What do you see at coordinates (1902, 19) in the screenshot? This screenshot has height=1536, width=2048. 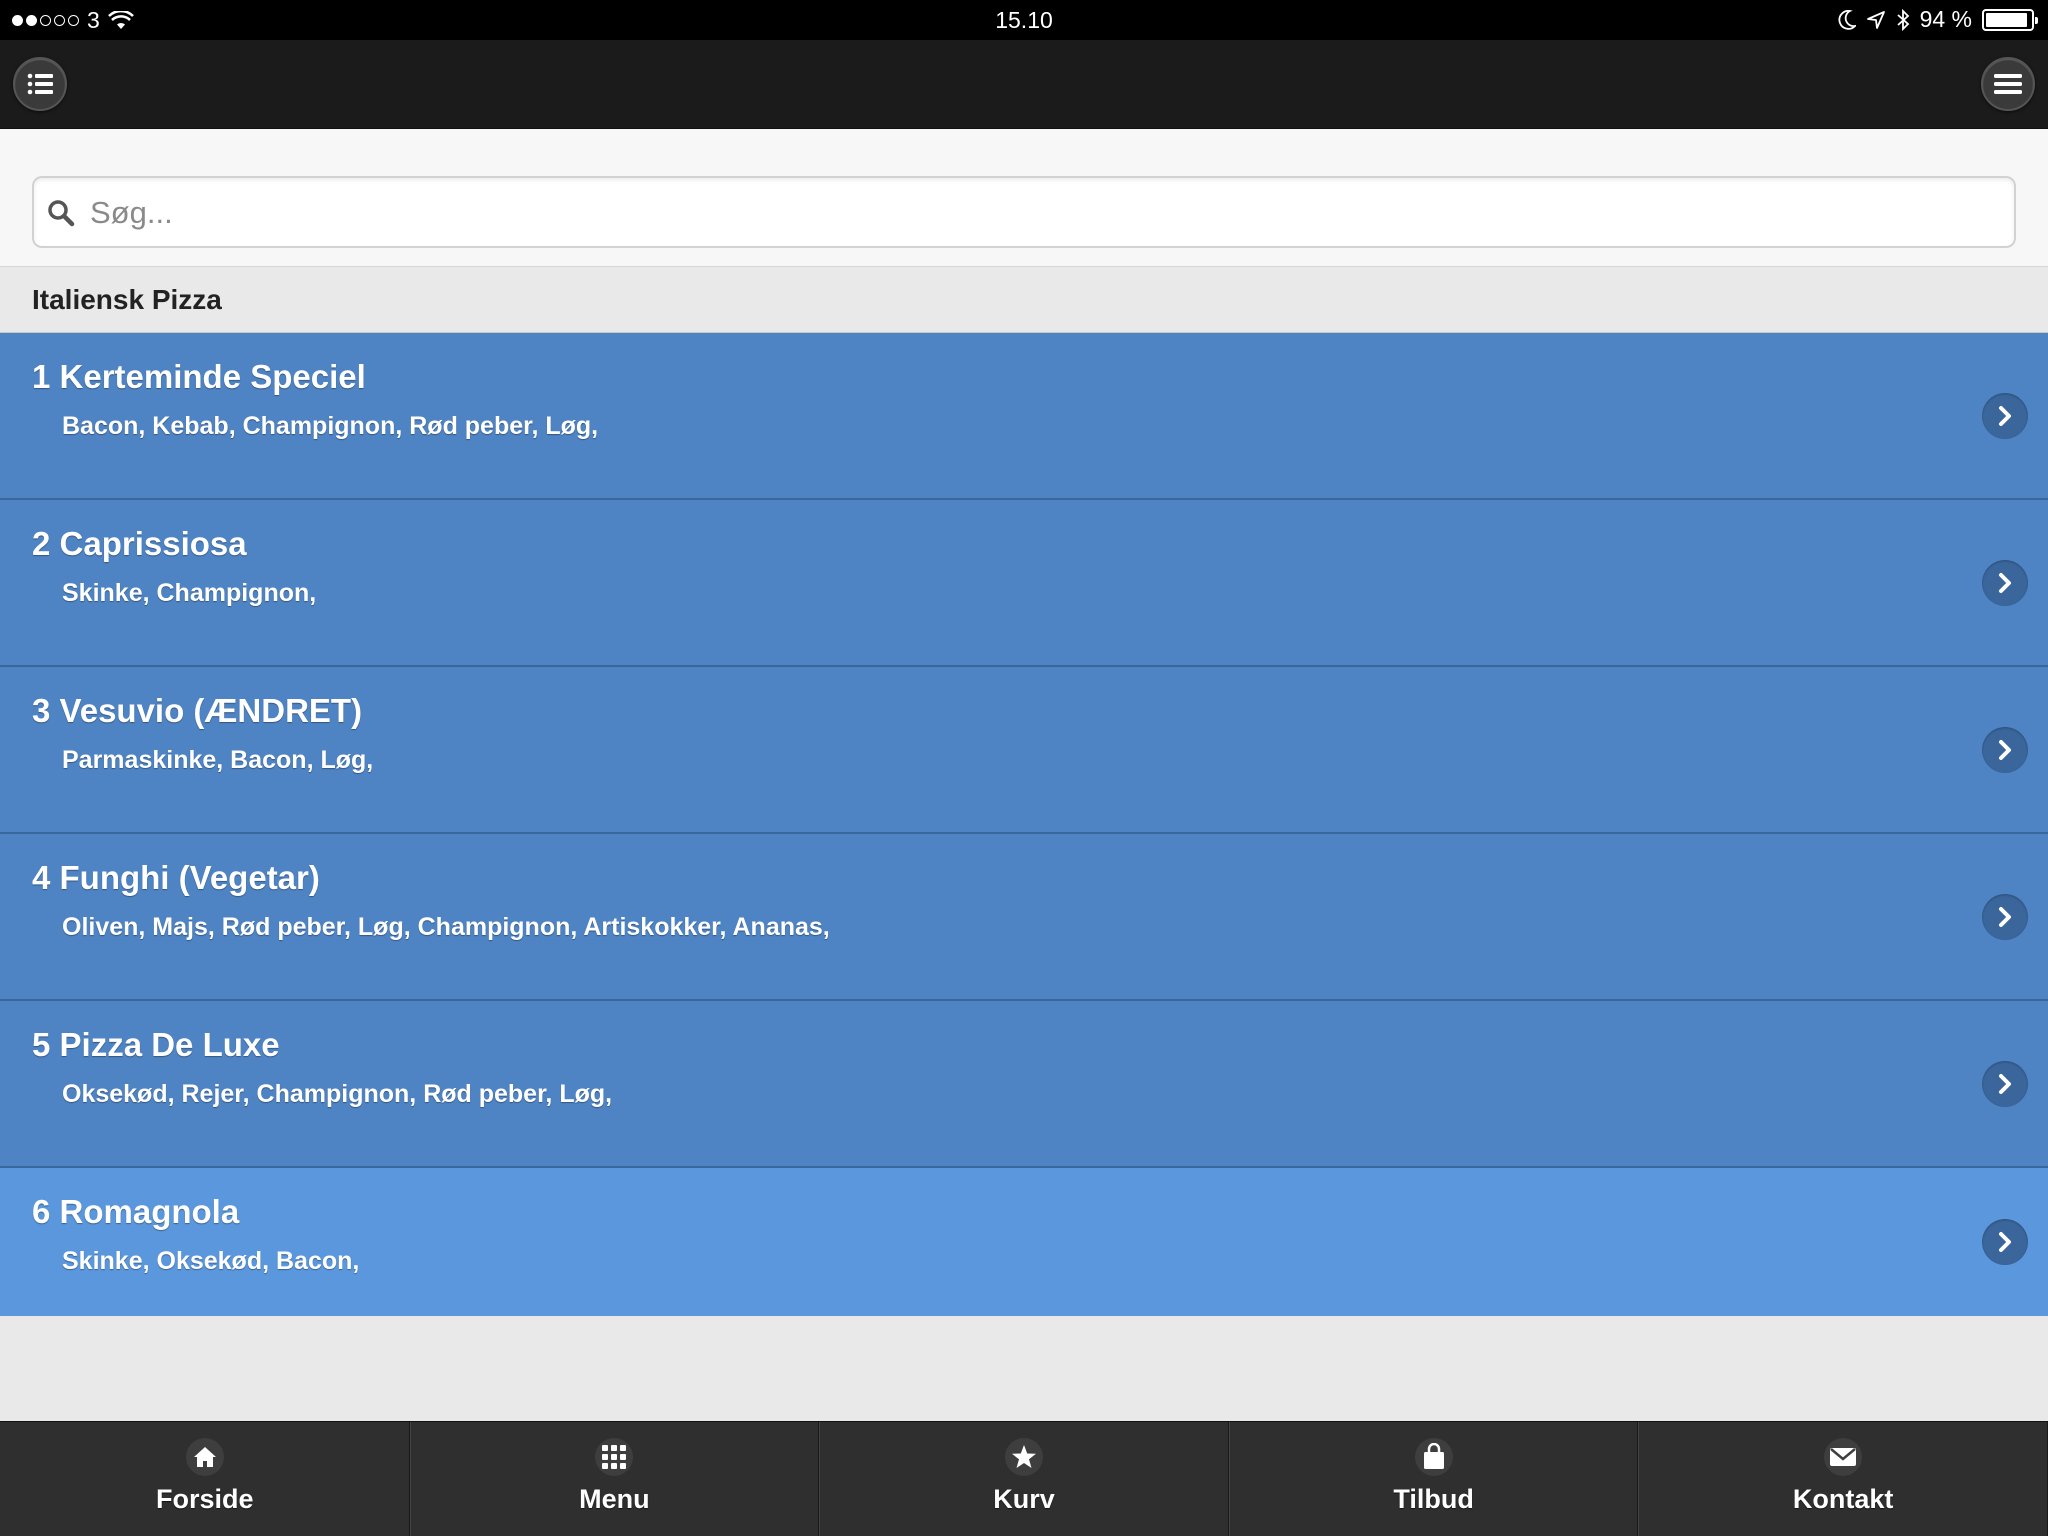 I see `bluetooth-icon` at bounding box center [1902, 19].